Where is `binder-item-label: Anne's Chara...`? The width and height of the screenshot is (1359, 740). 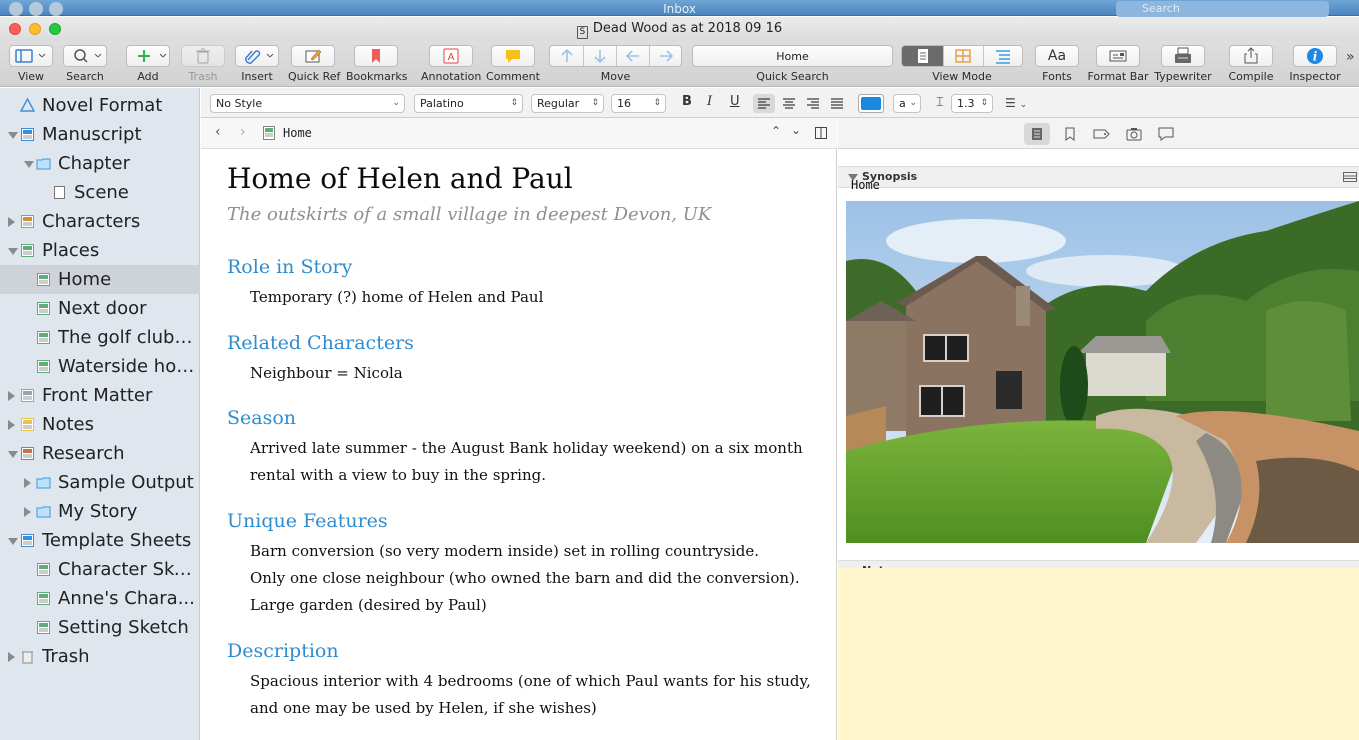 binder-item-label: Anne's Chara... is located at coordinates (126, 598).